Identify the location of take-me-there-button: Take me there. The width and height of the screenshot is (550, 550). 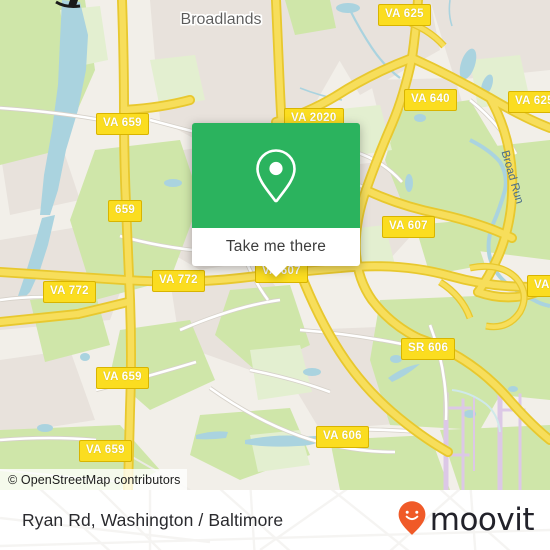
(276, 247).